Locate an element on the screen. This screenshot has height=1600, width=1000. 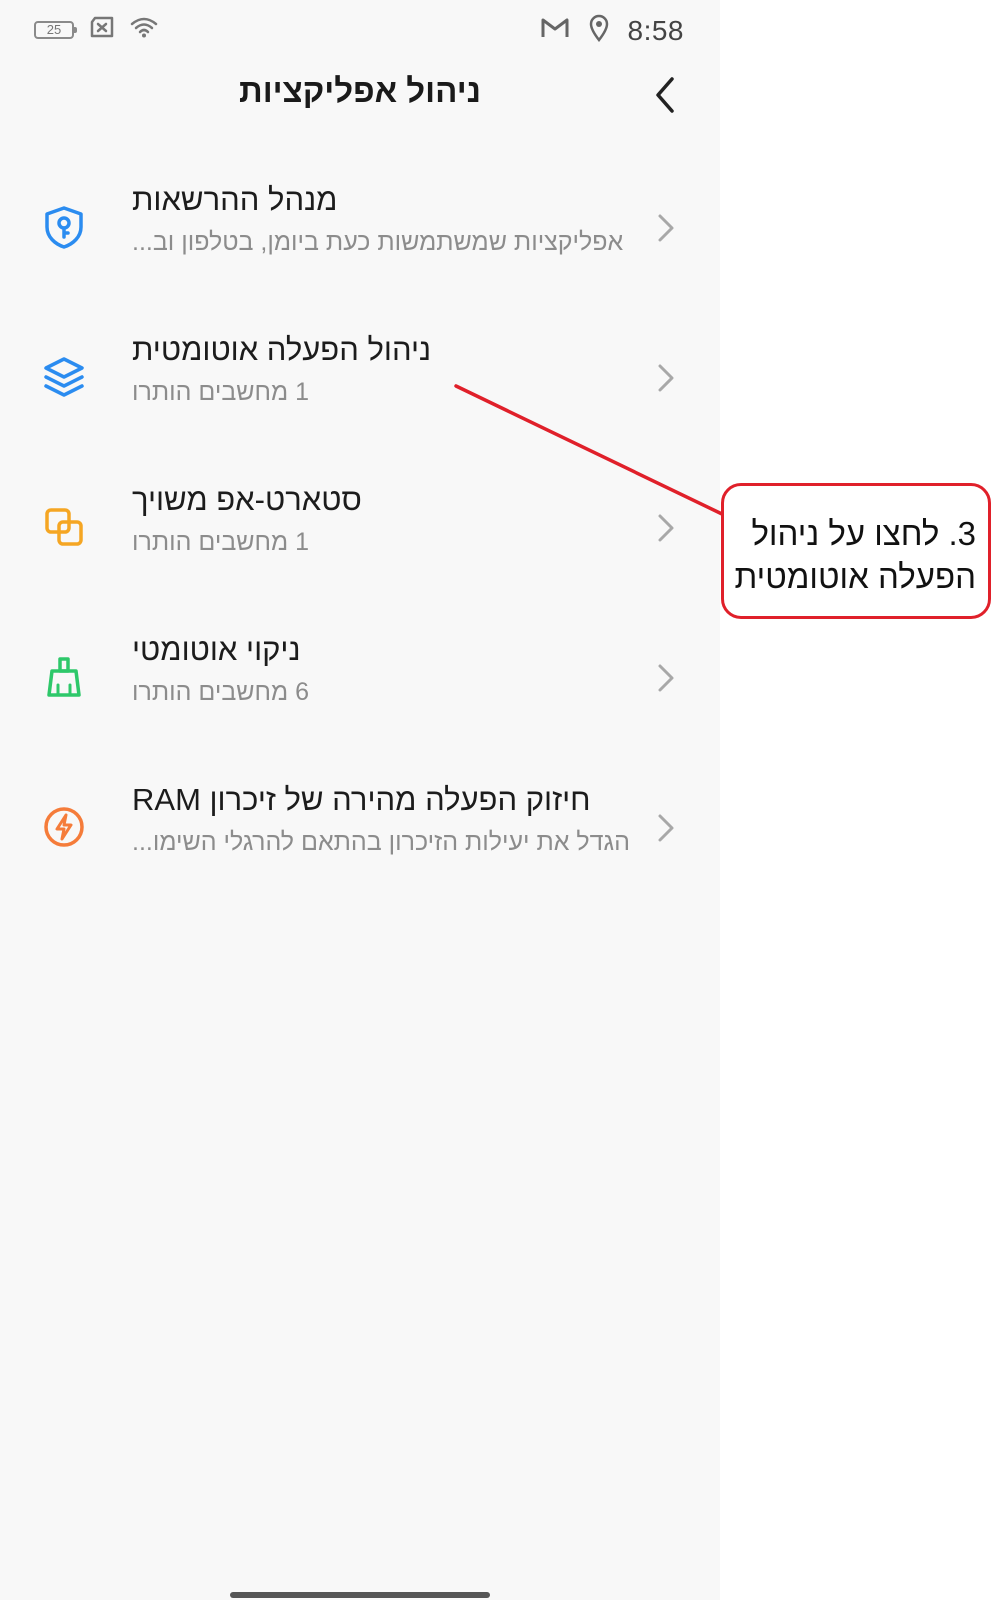
menu-item-texts: סטארט-אפ משויך 1 מחשבים הותרו is located at coordinates (392, 519).